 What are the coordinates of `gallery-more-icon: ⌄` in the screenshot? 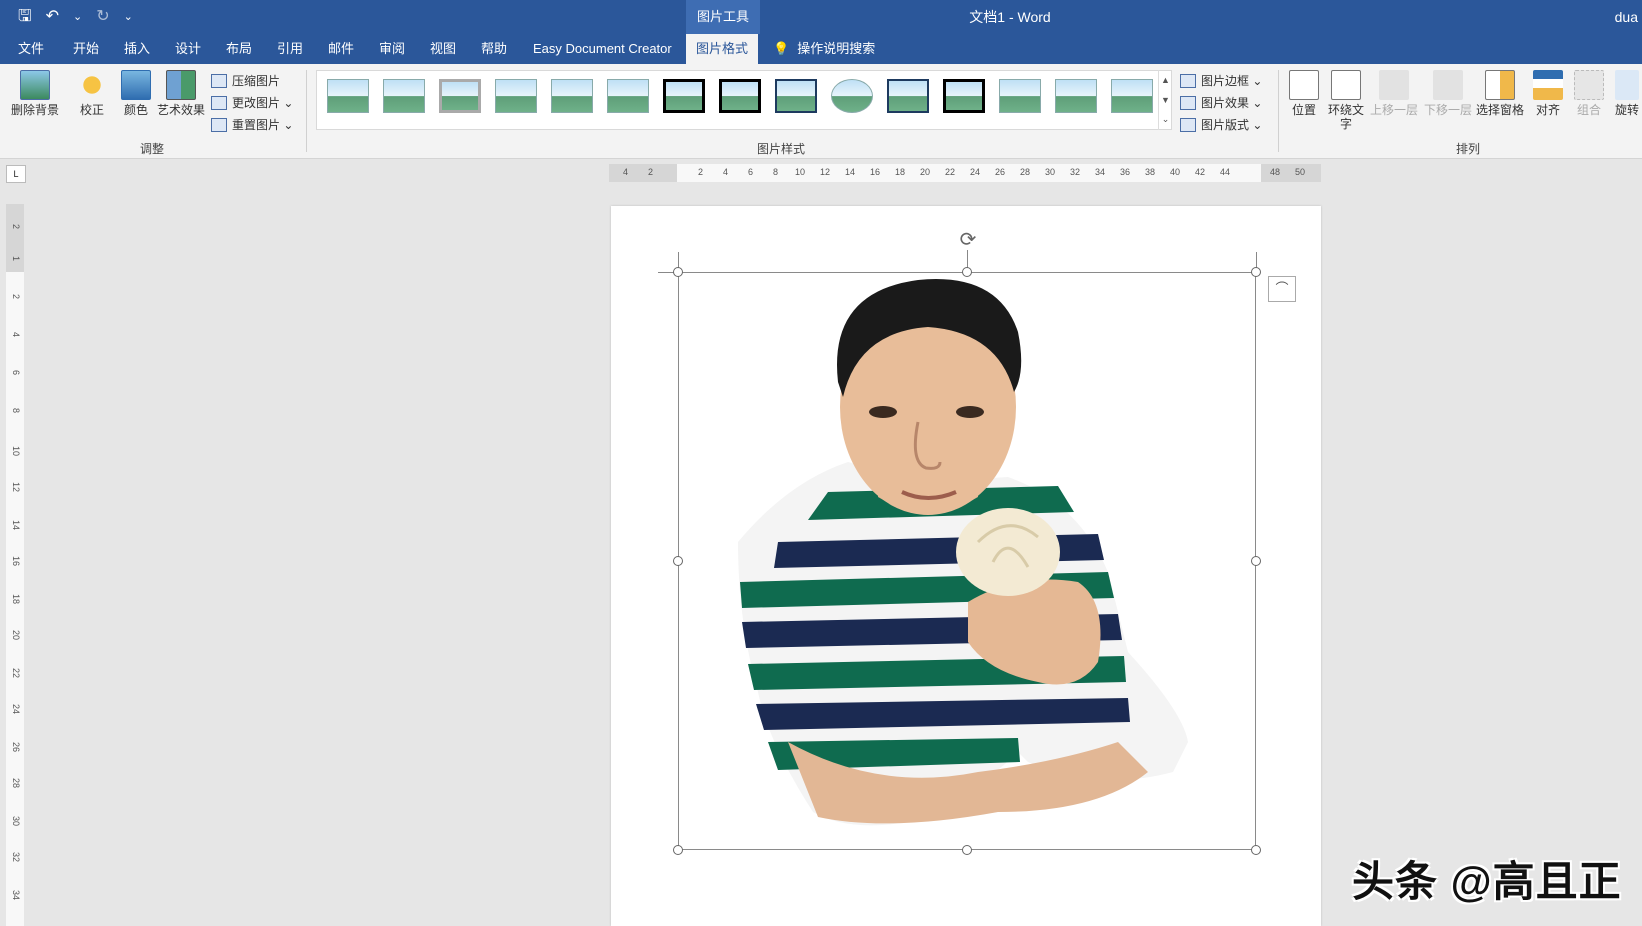 It's located at (1165, 119).